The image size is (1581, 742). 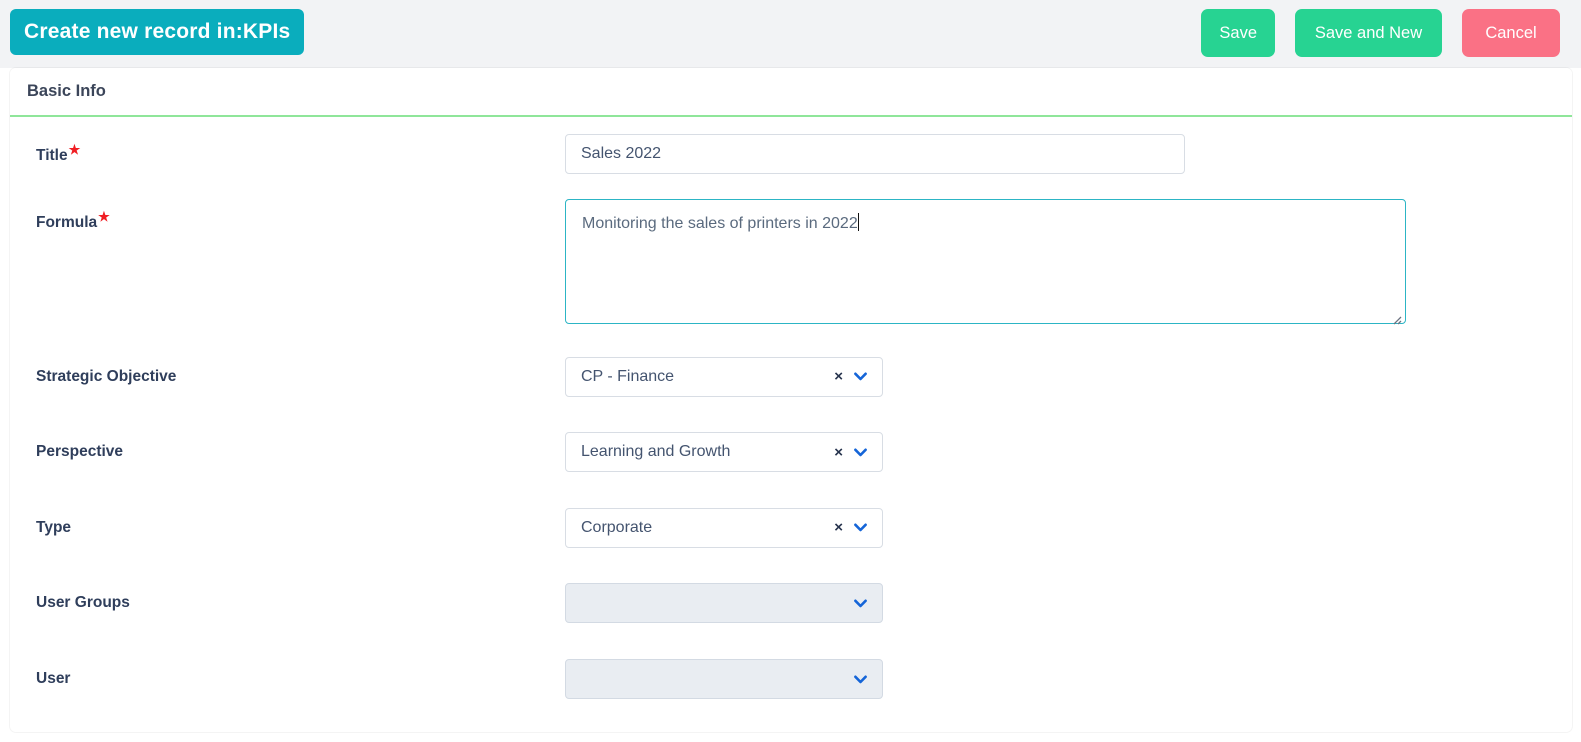 I want to click on cancel-button: Cancel, so click(x=1511, y=33).